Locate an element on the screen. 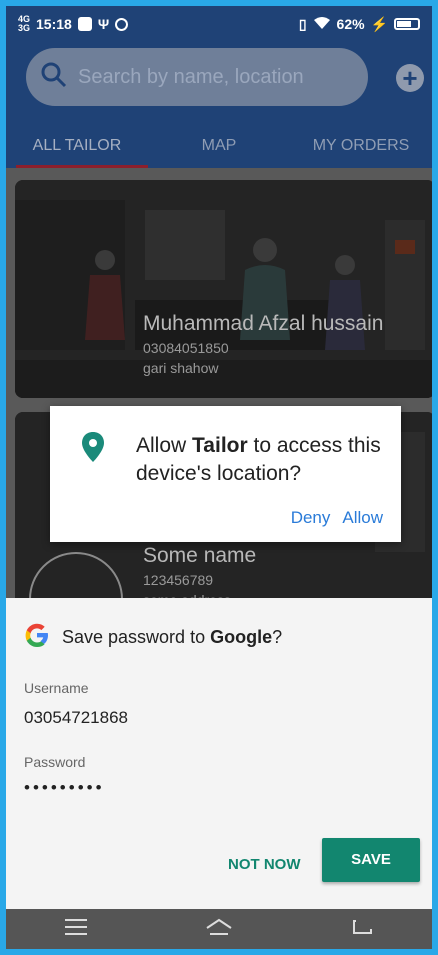 This screenshot has width=438, height=955. password-label: Password is located at coordinates (55, 762).